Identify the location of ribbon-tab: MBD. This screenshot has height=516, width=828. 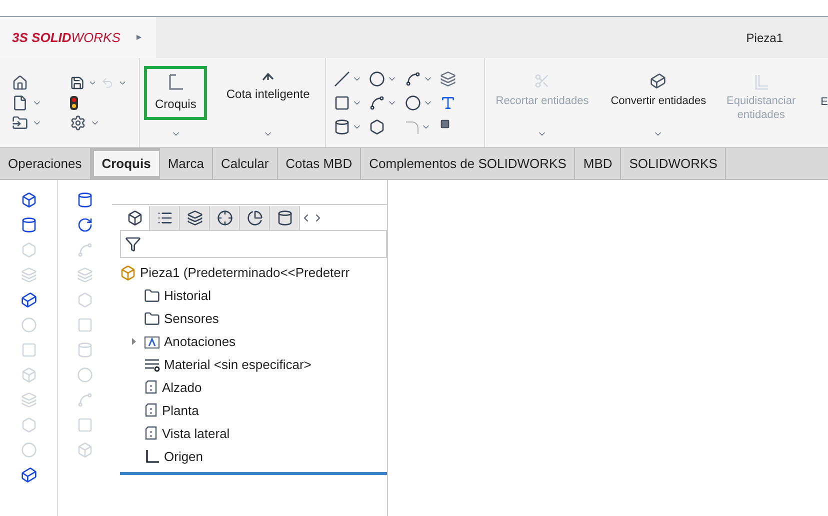
(598, 163).